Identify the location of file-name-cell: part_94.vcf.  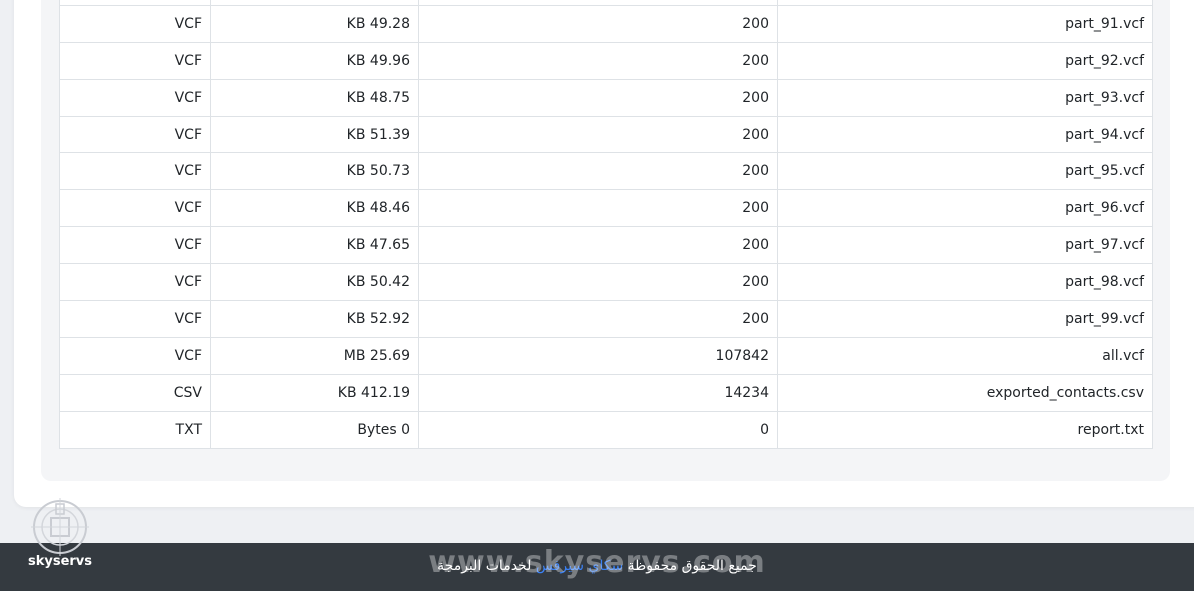
(965, 134).